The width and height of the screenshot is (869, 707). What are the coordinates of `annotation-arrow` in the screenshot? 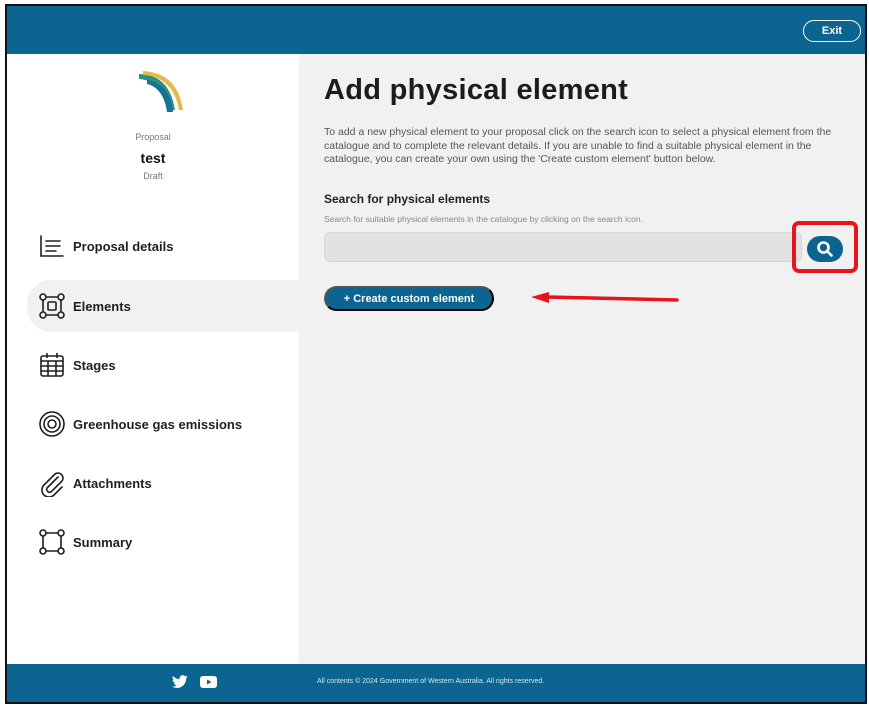 It's located at (605, 297).